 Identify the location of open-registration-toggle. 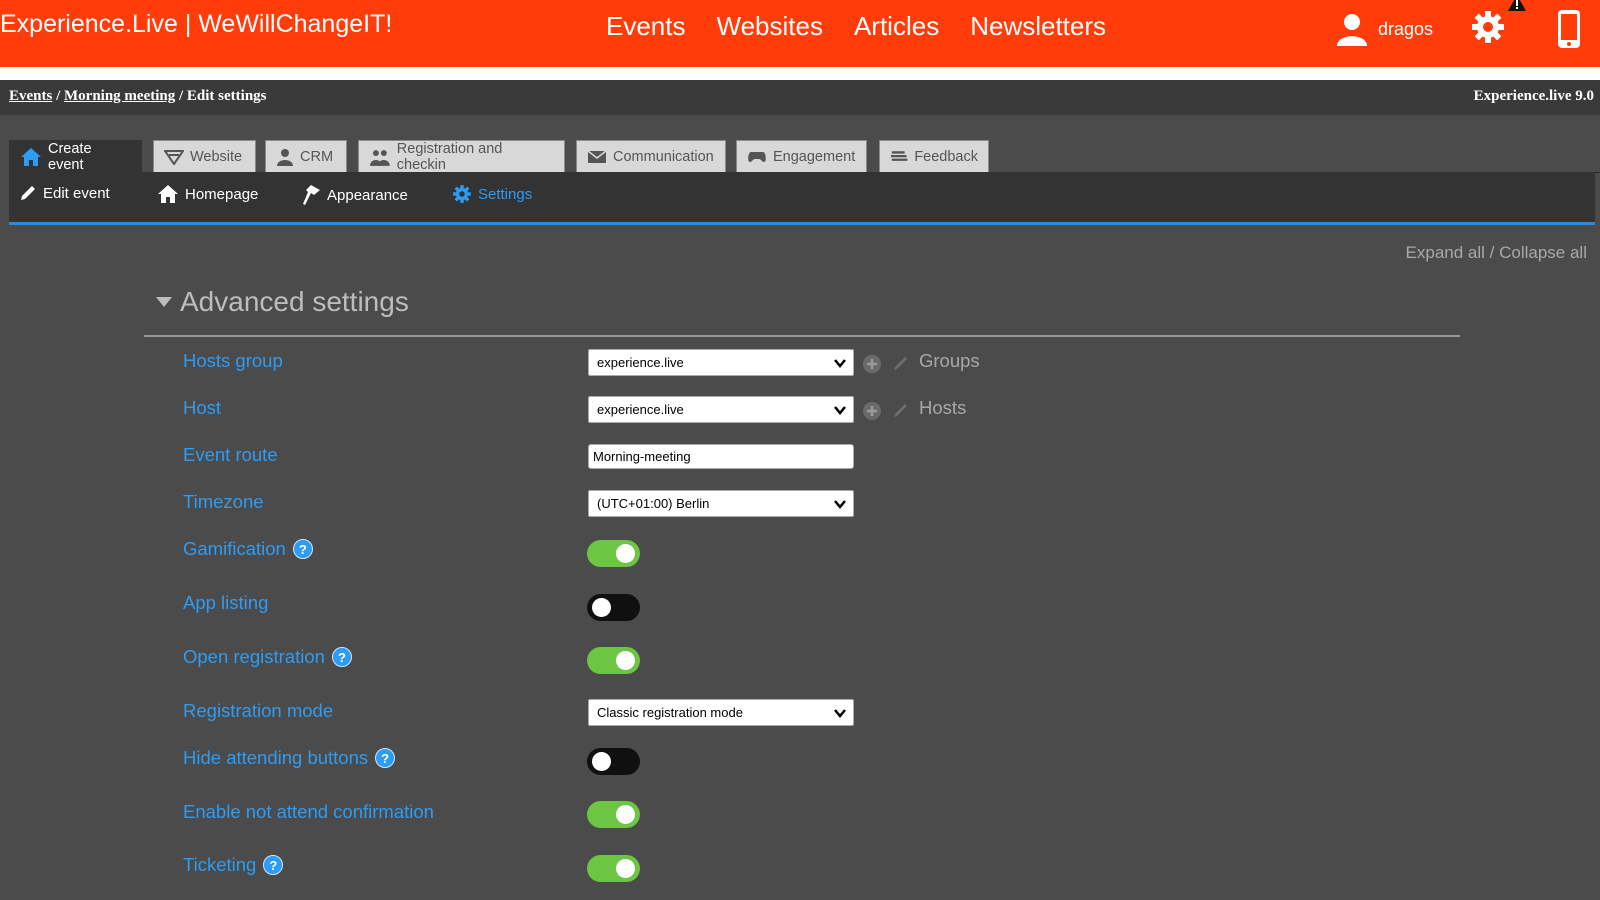
(613, 660).